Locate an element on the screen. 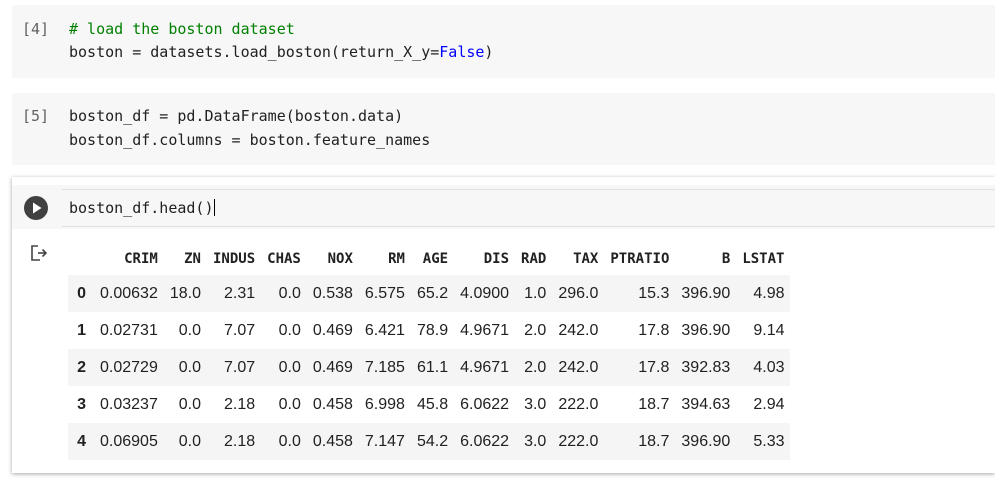 The image size is (995, 484). table-cell-age: 78.9 is located at coordinates (432, 330).